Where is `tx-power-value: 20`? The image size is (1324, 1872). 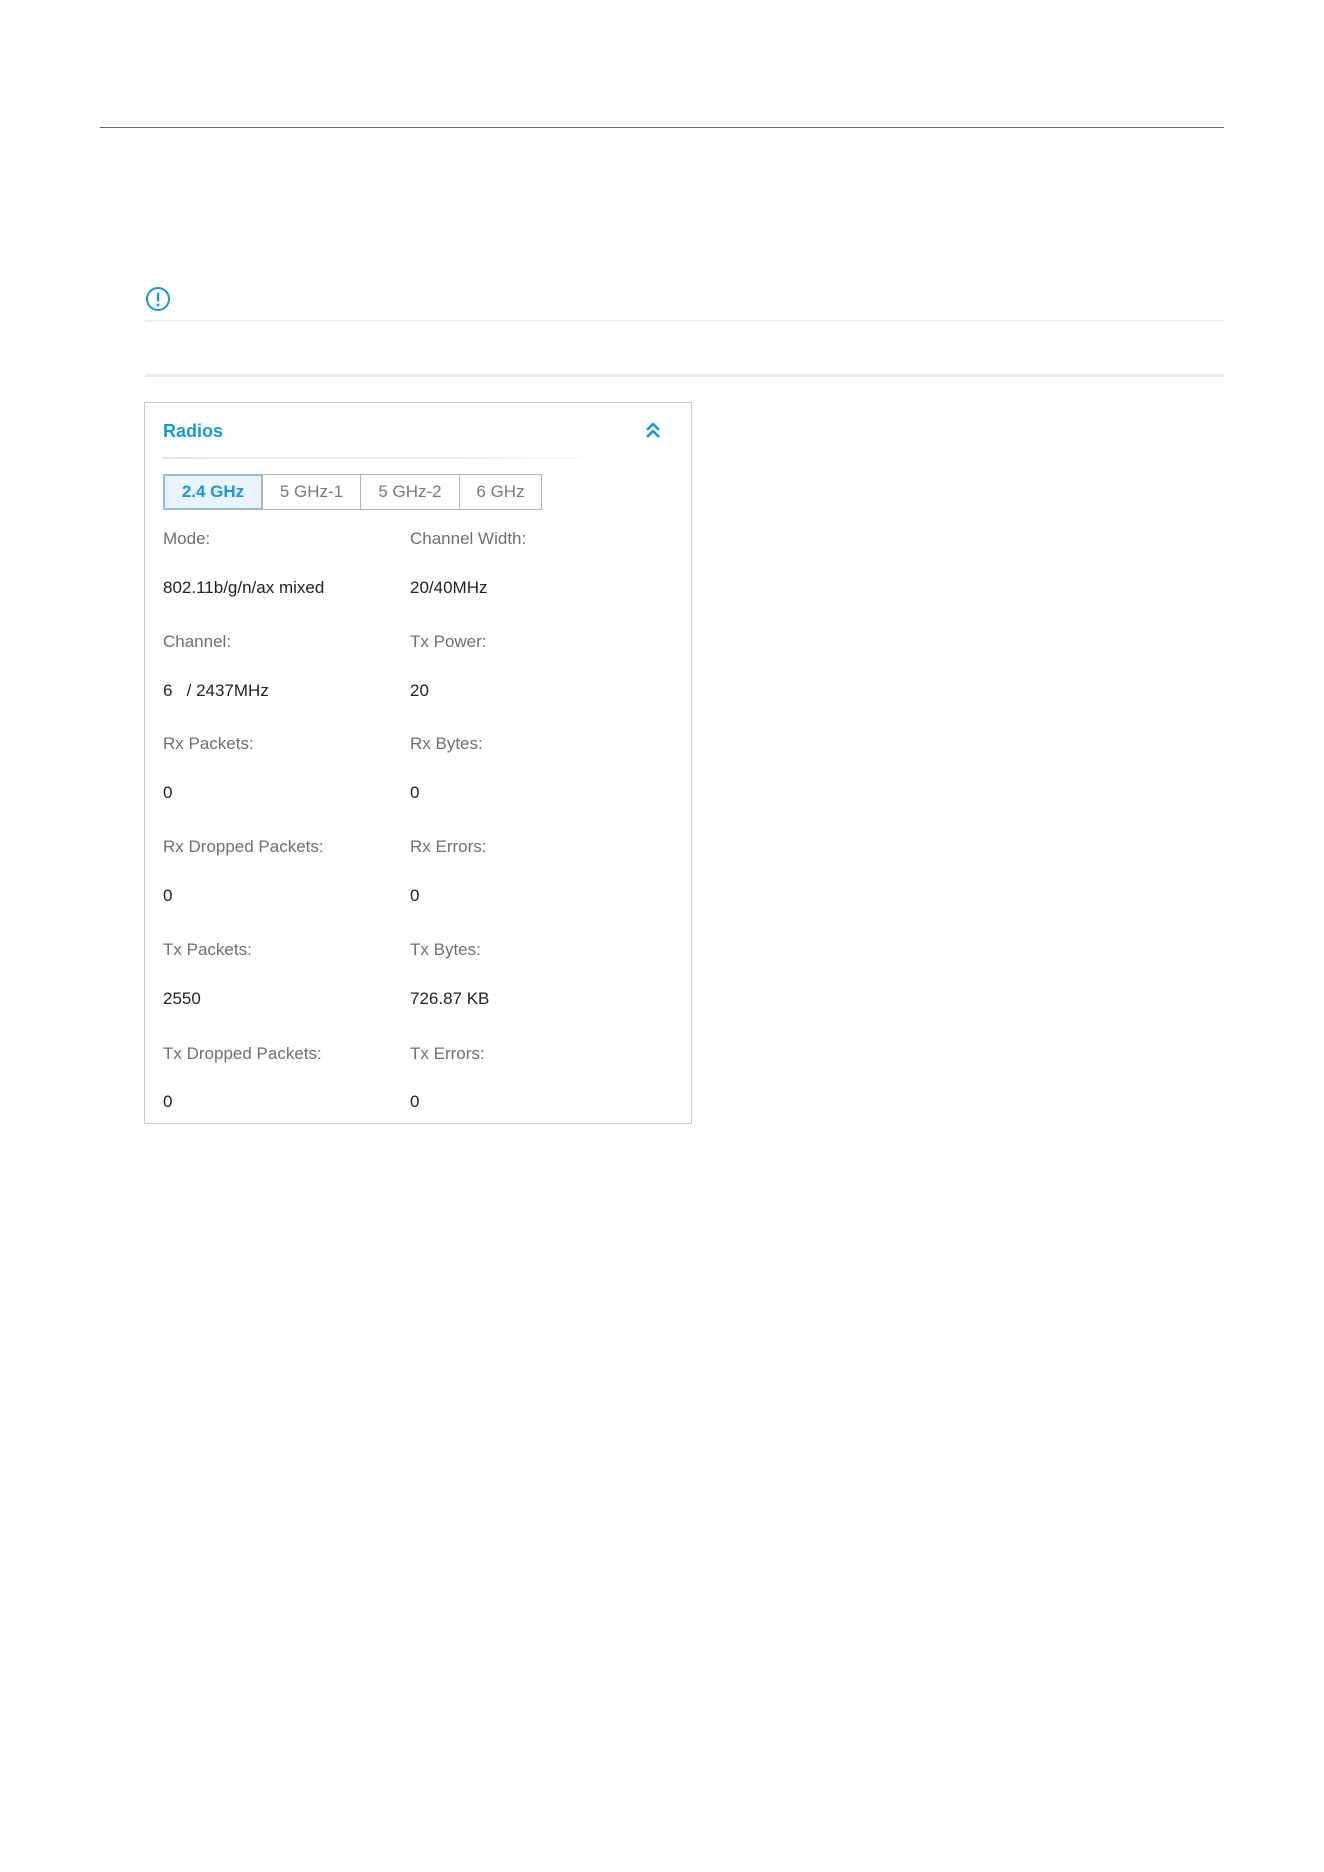 tx-power-value: 20 is located at coordinates (419, 690).